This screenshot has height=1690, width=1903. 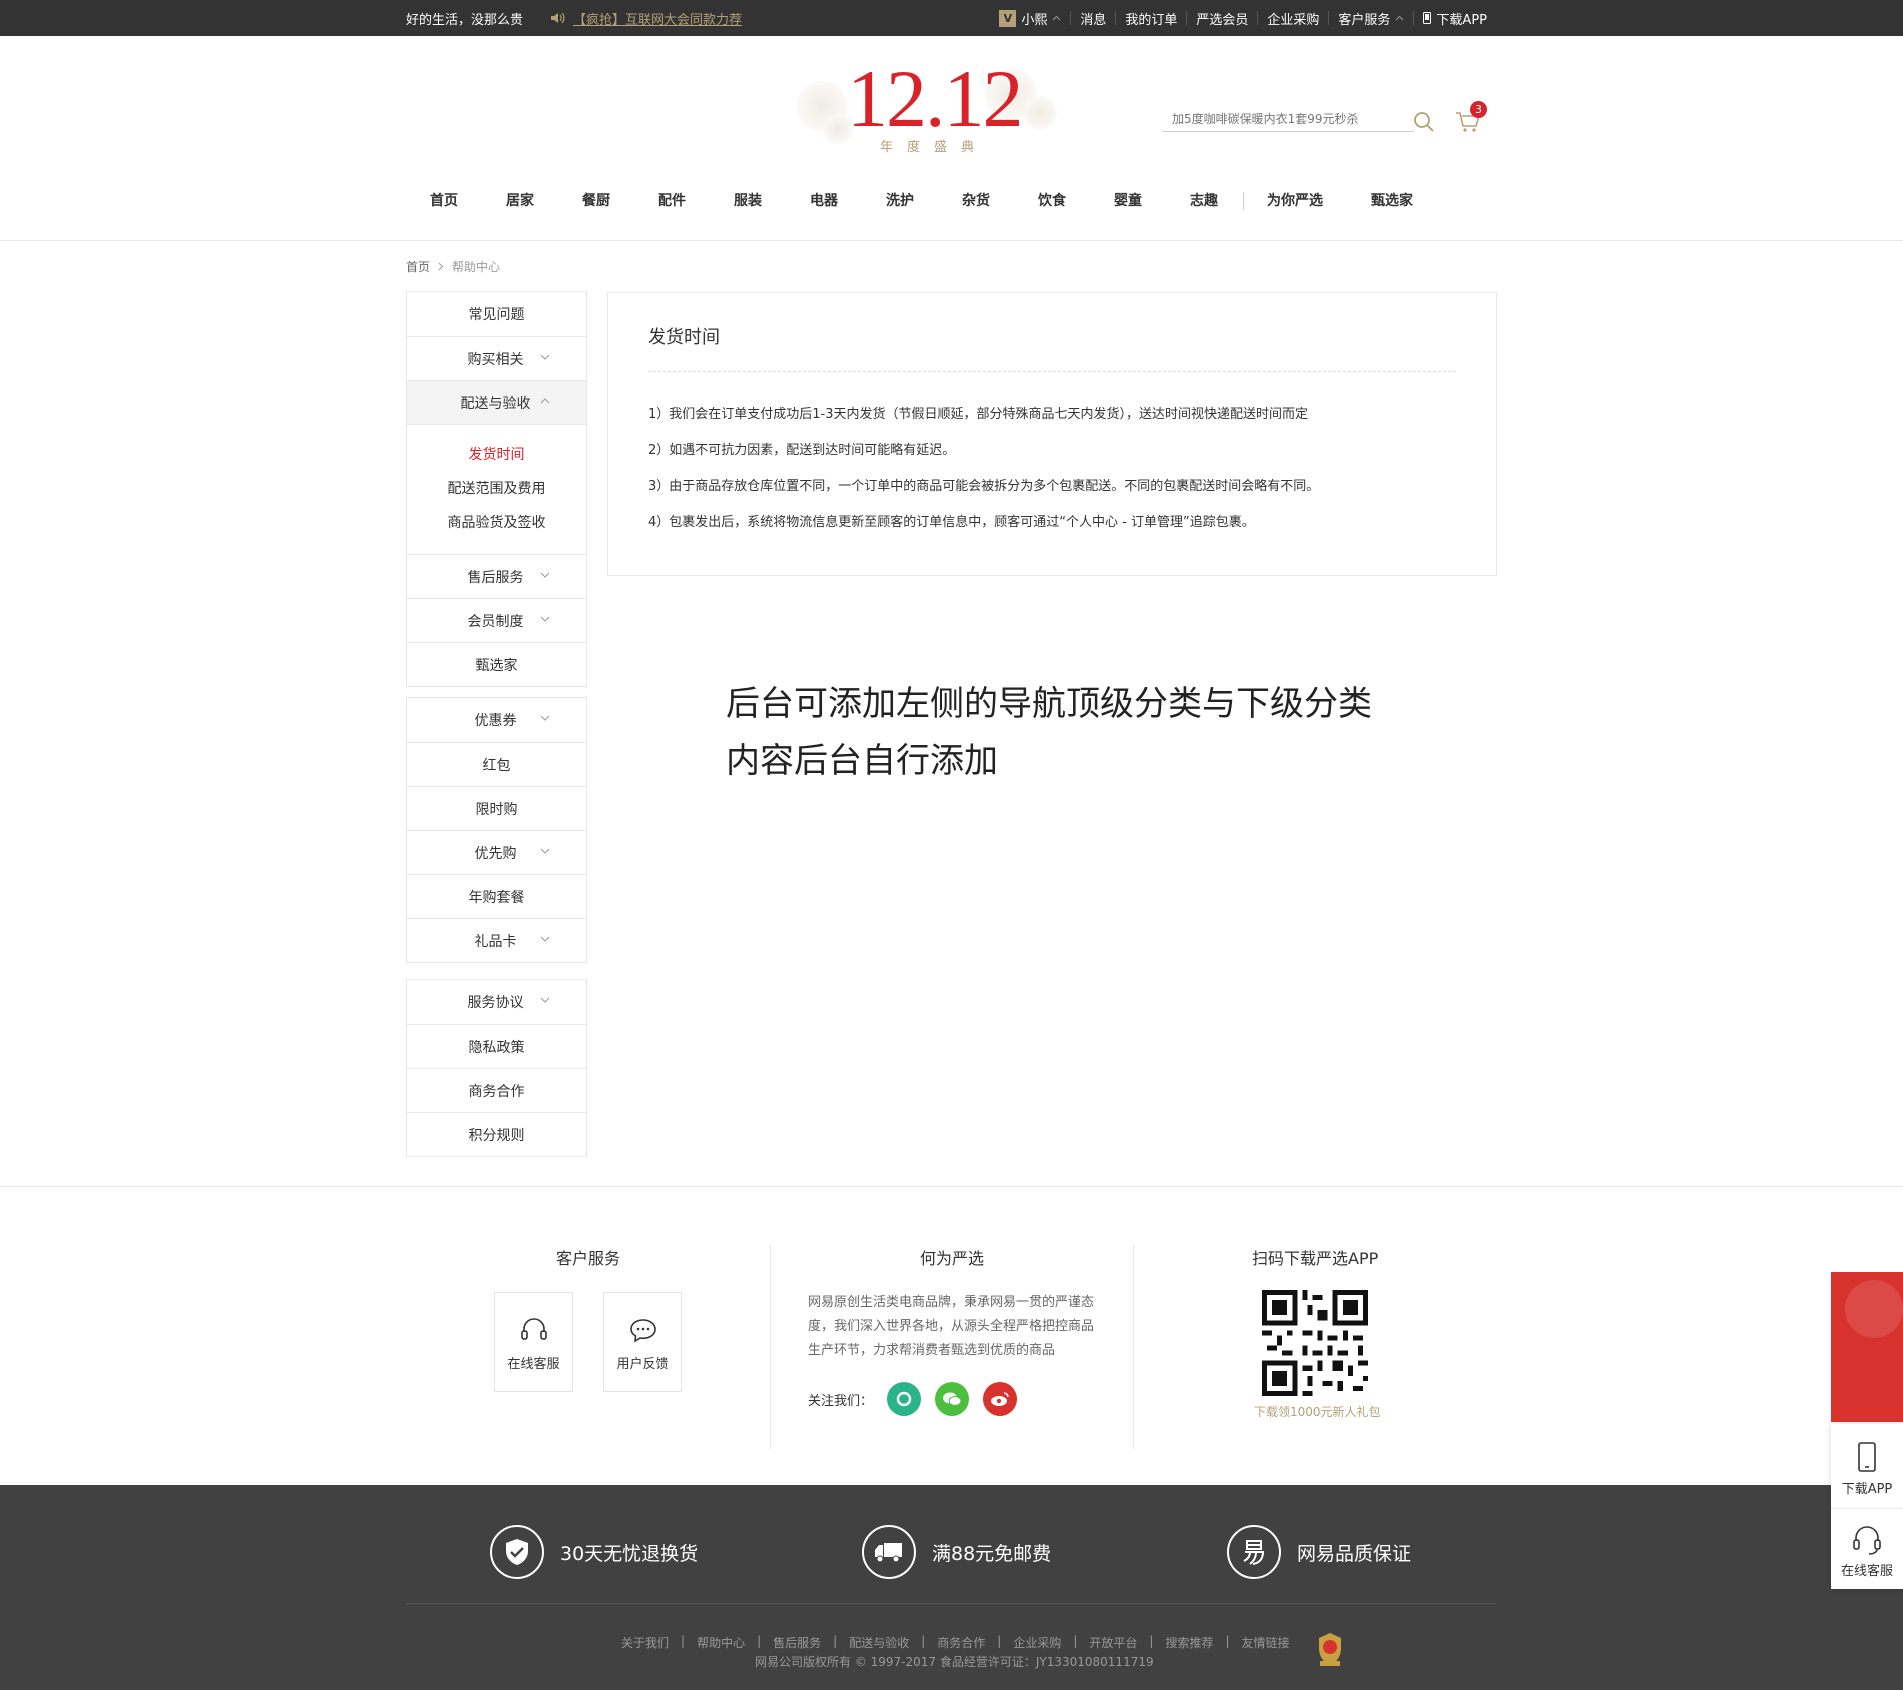 What do you see at coordinates (476, 267) in the screenshot?
I see `breadcrumb-current: 帮助中心` at bounding box center [476, 267].